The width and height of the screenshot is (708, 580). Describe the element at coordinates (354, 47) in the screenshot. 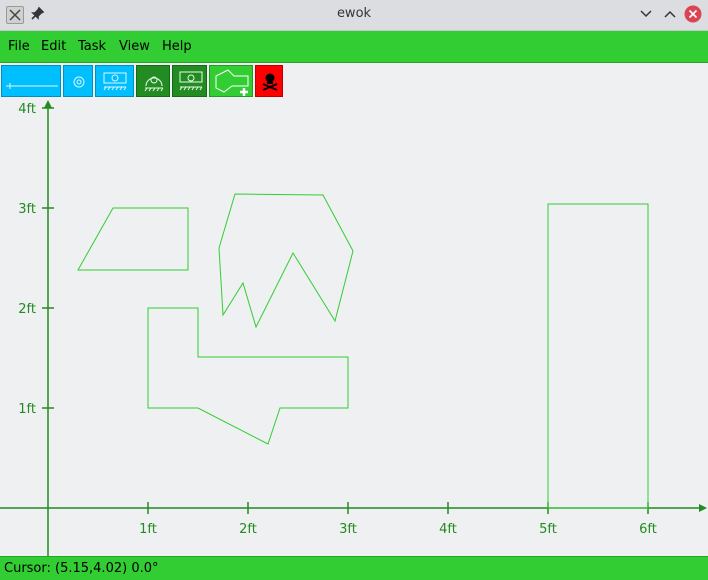

I see `menu-bar: File Edit Task View Help` at that location.